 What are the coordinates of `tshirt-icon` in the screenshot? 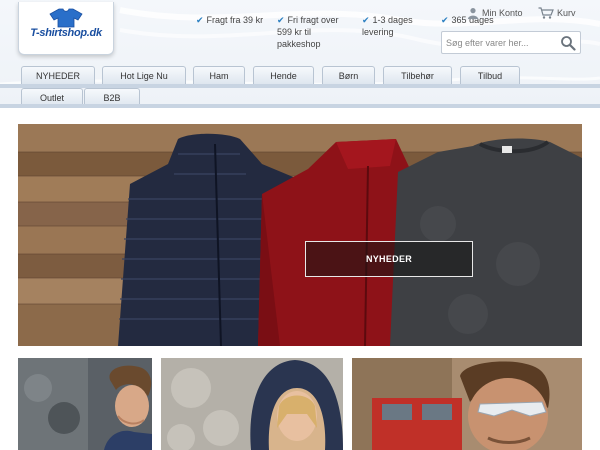 It's located at (66, 18).